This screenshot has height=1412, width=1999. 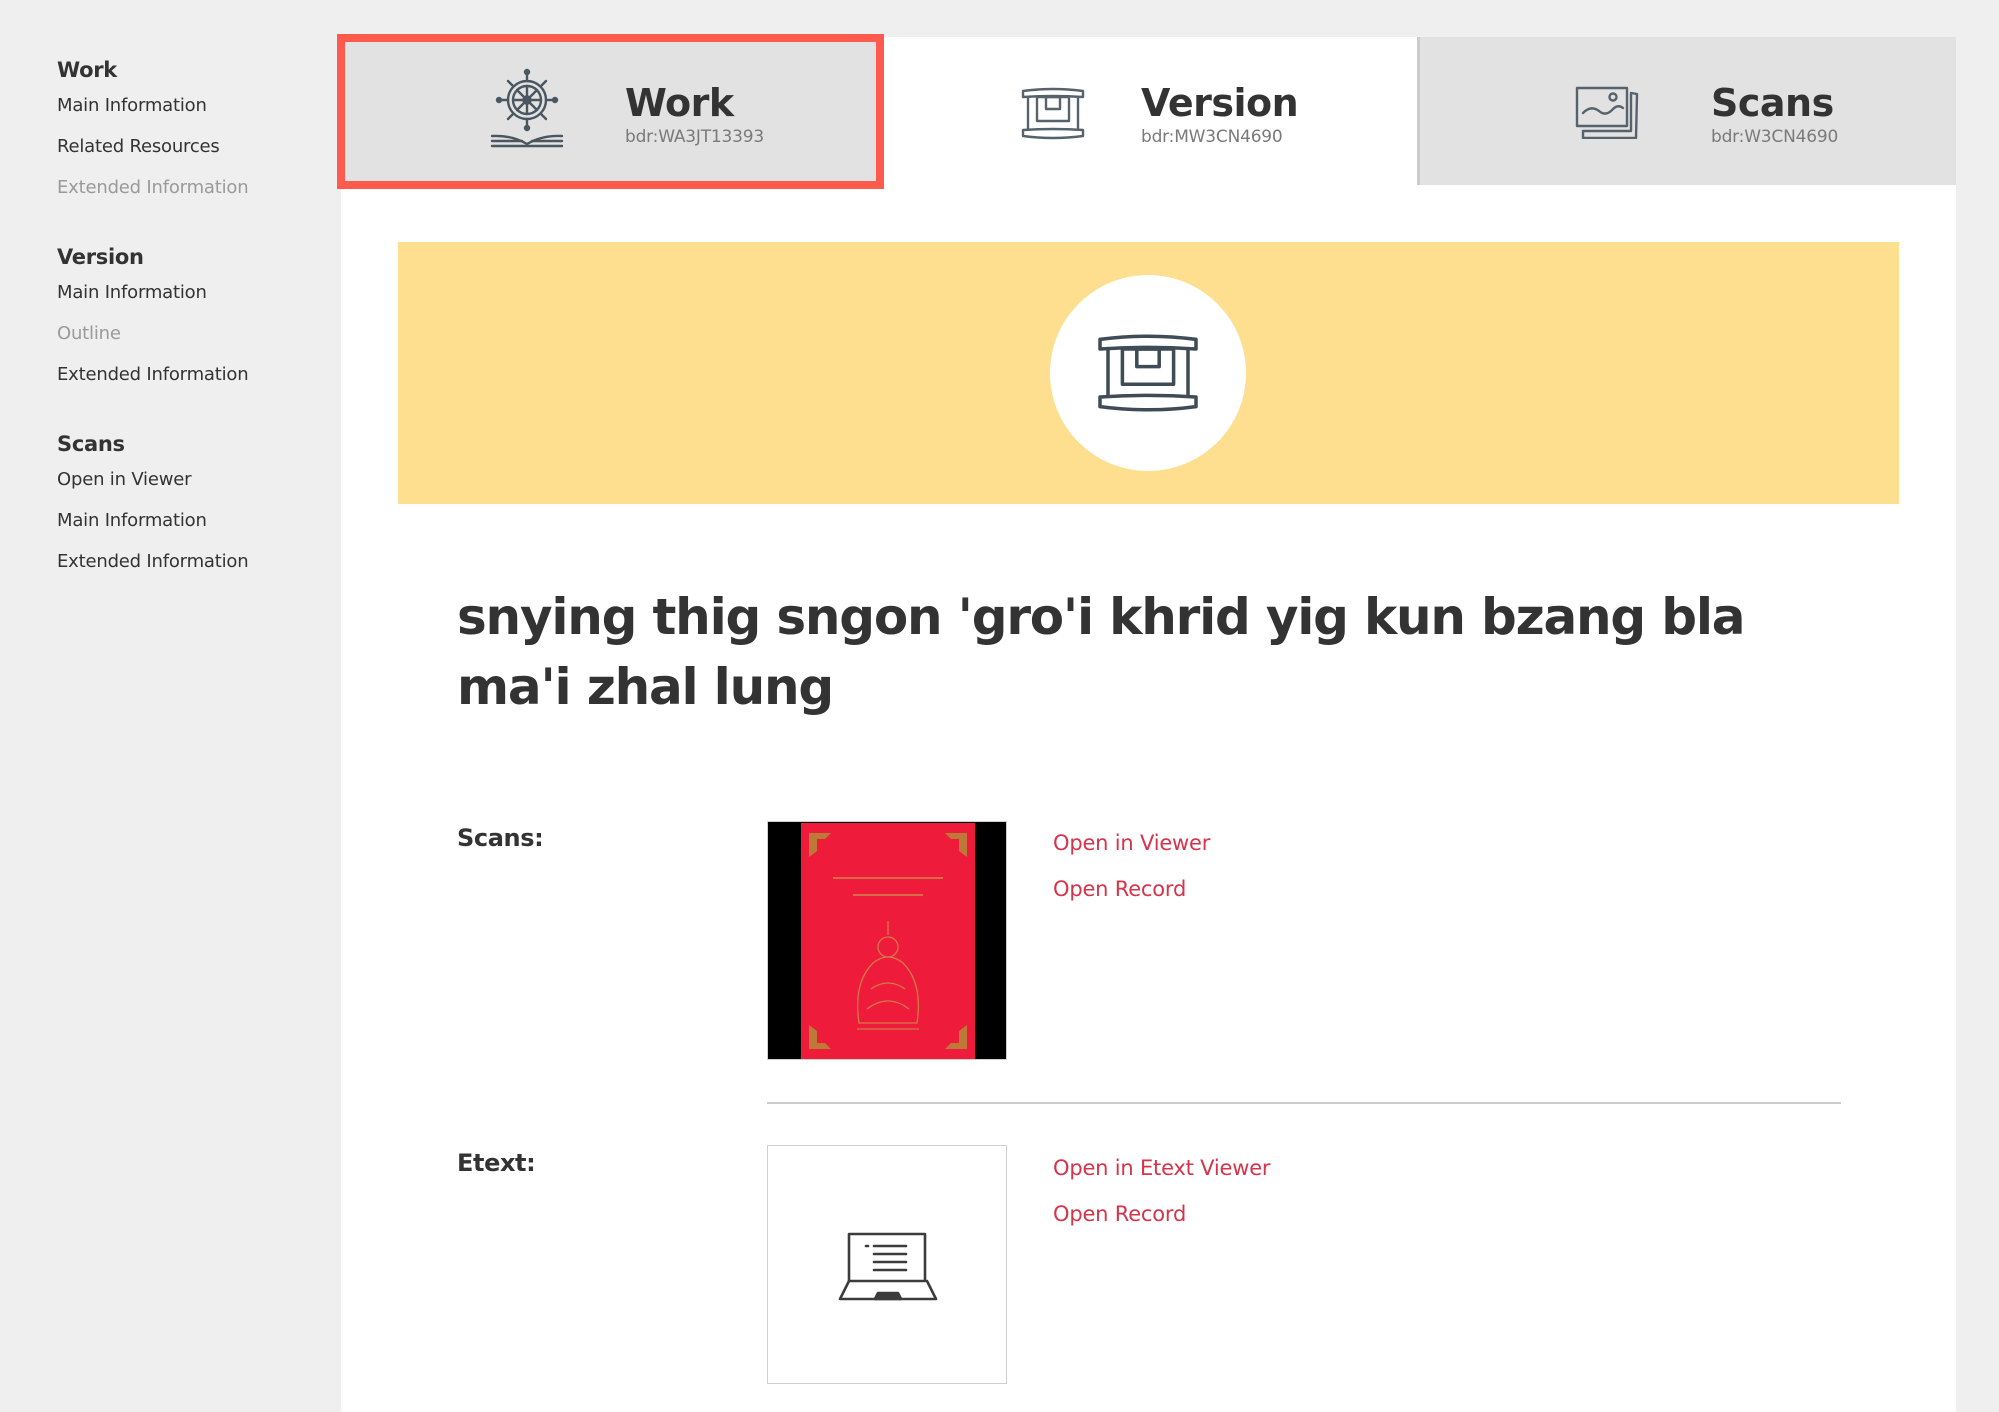 I want to click on sidebar-heading-version: Version, so click(x=100, y=257).